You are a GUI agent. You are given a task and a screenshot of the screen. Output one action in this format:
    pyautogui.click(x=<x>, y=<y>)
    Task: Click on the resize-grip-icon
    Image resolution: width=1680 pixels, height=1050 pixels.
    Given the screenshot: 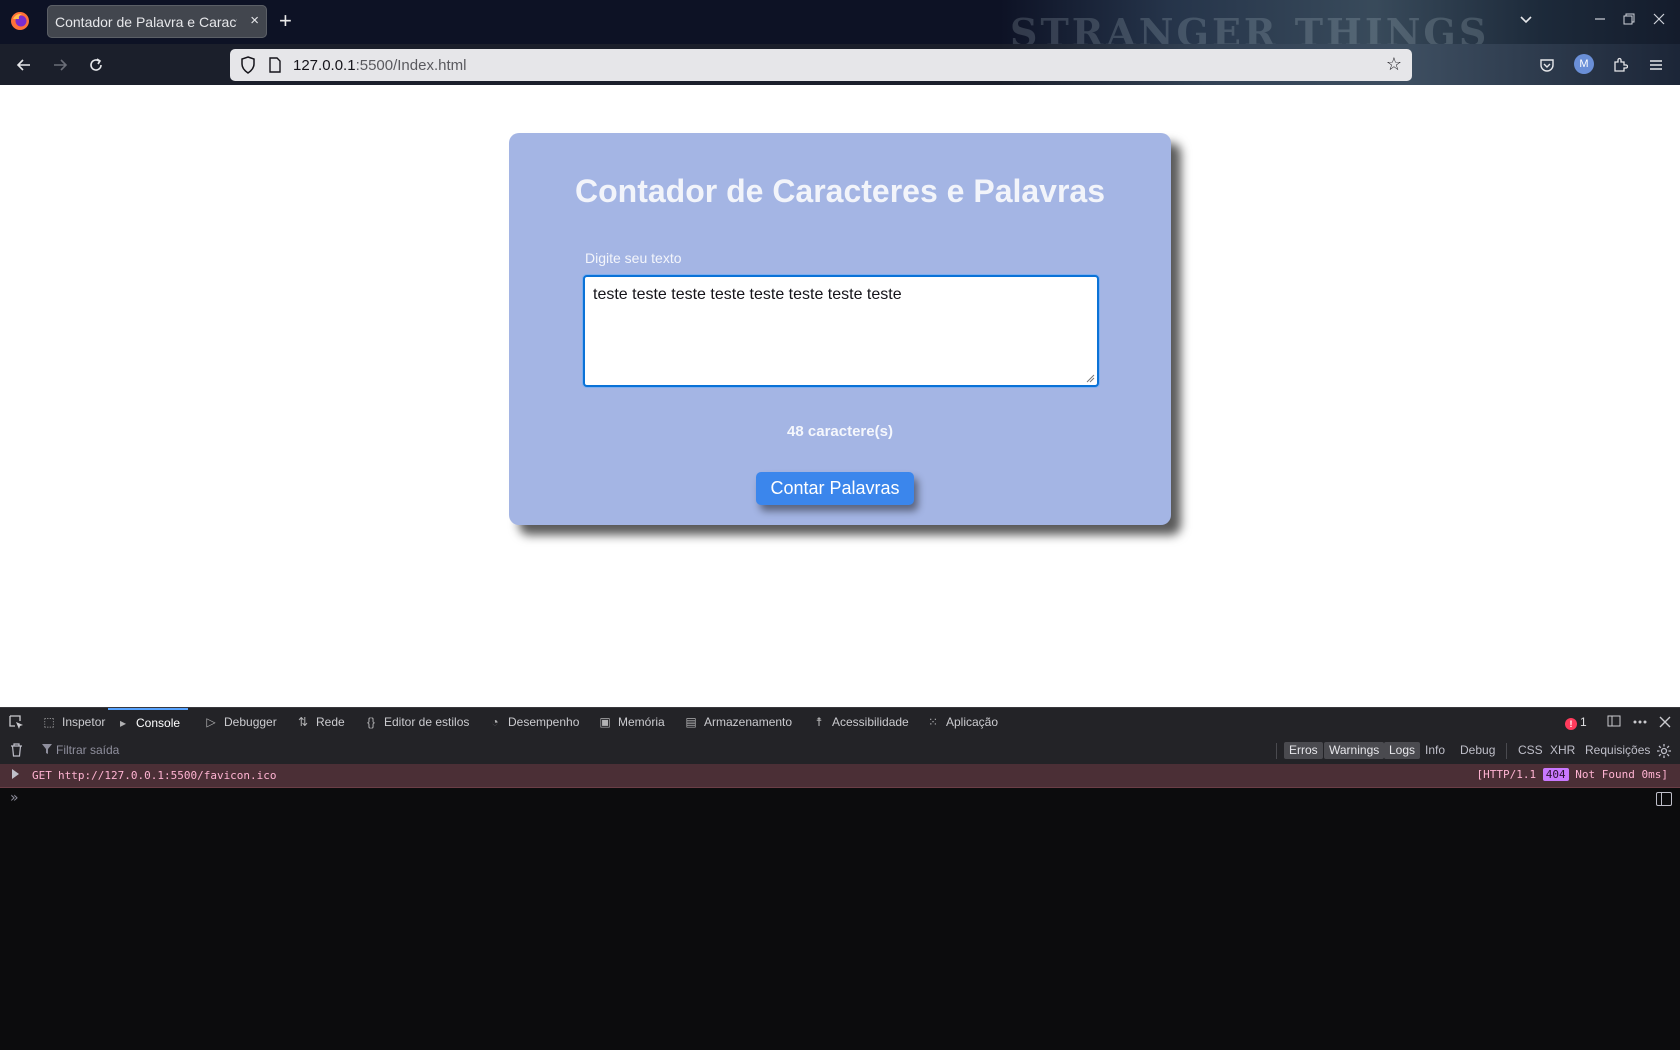 What is the action you would take?
    pyautogui.click(x=1090, y=378)
    